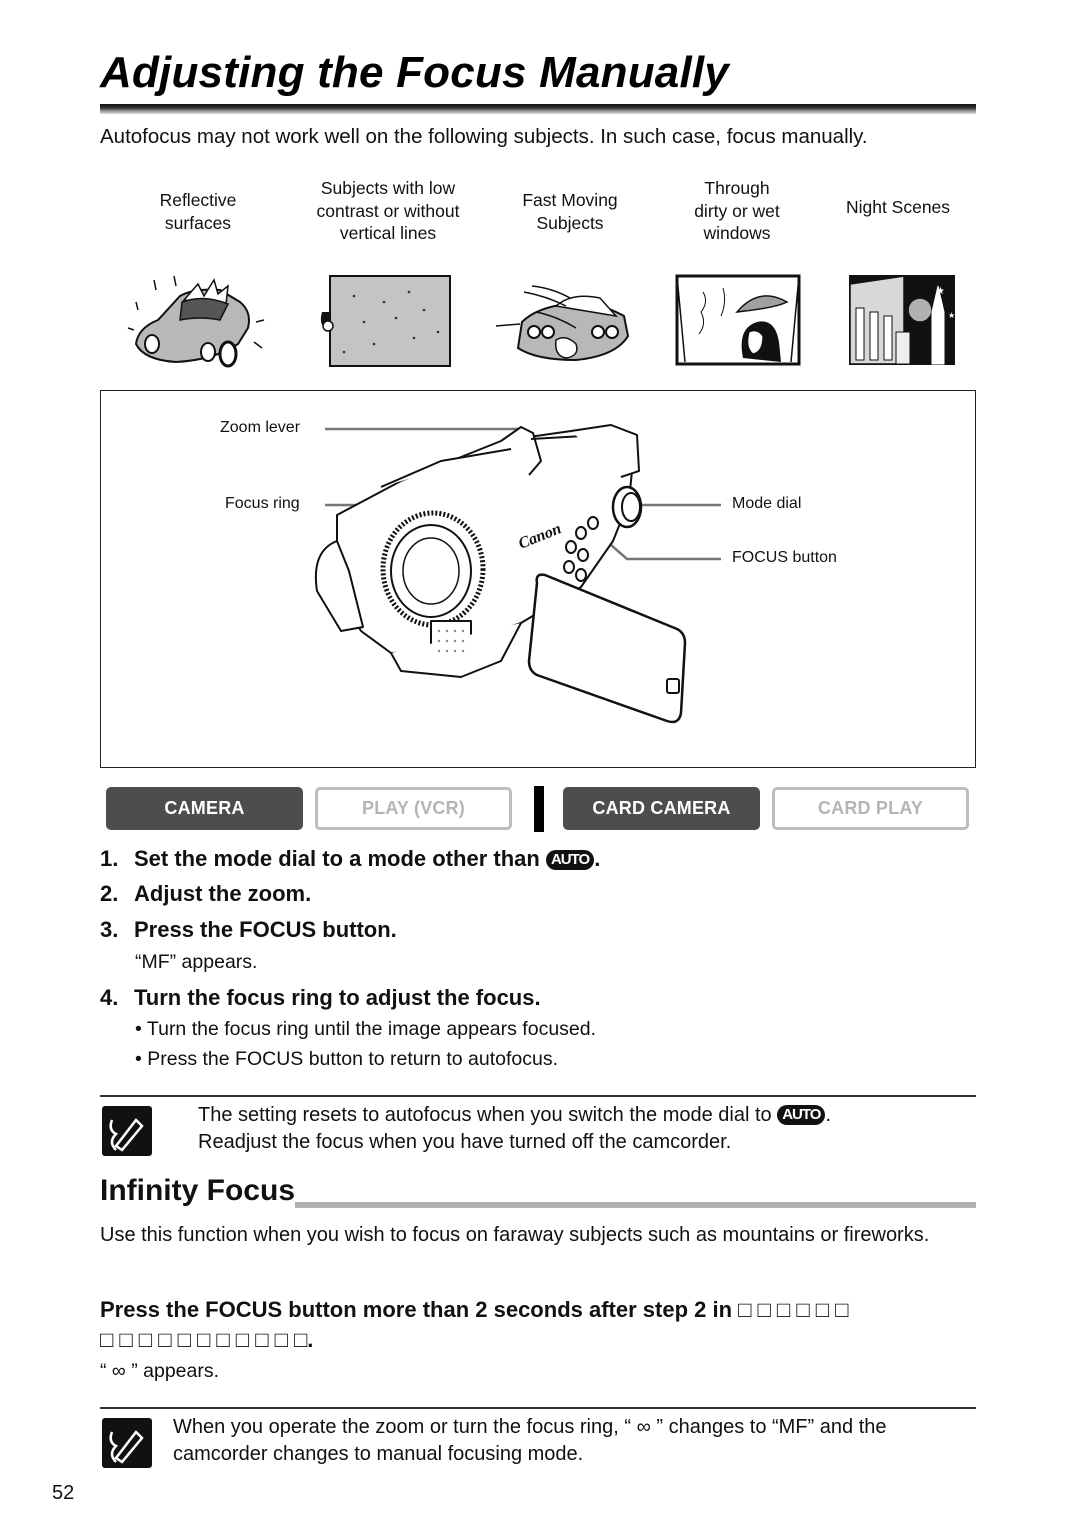 Image resolution: width=1080 pixels, height=1534 pixels. I want to click on callout-focus-button: FOCUS button, so click(784, 557).